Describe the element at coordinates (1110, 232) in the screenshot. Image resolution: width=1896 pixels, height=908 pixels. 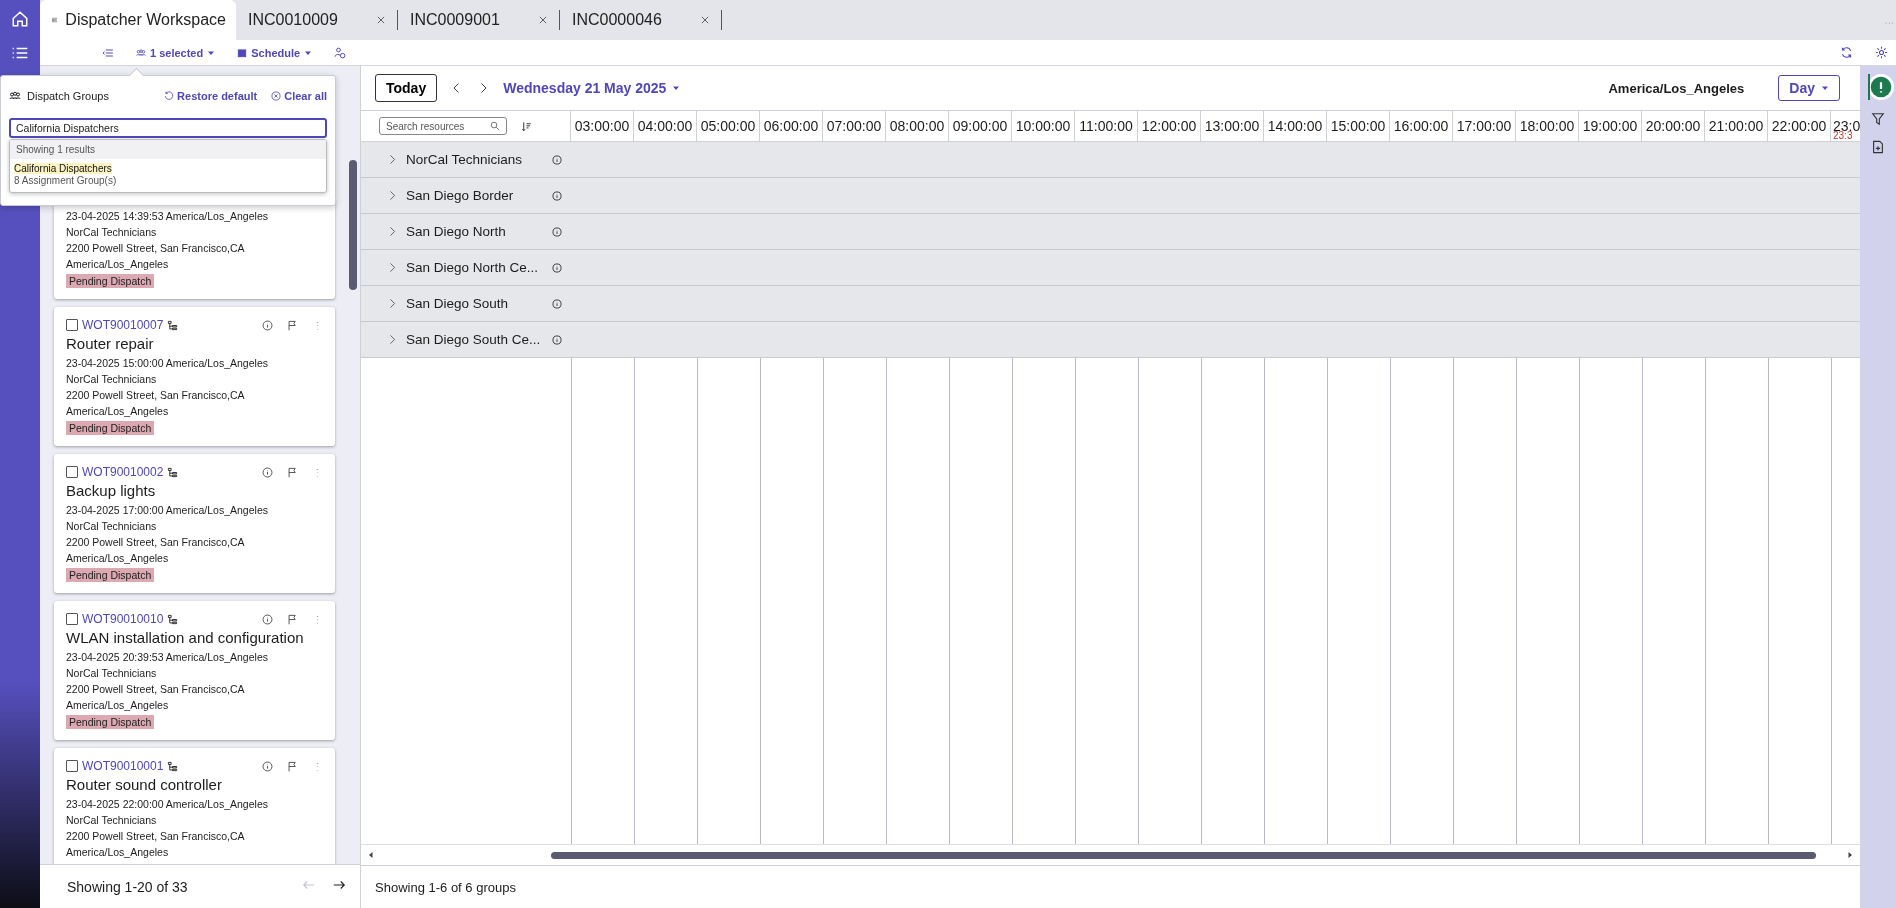
I see `group-row: San Diego North` at that location.